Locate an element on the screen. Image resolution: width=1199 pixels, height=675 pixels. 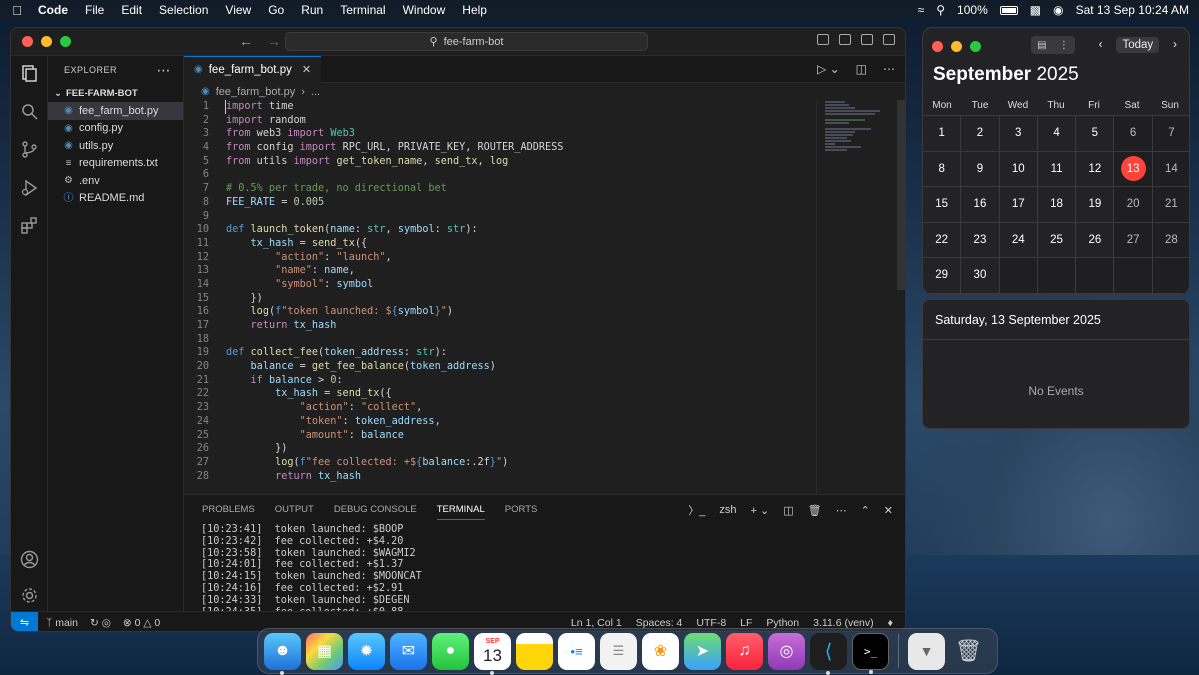
today-button: Today is located at coordinates (1138, 45).